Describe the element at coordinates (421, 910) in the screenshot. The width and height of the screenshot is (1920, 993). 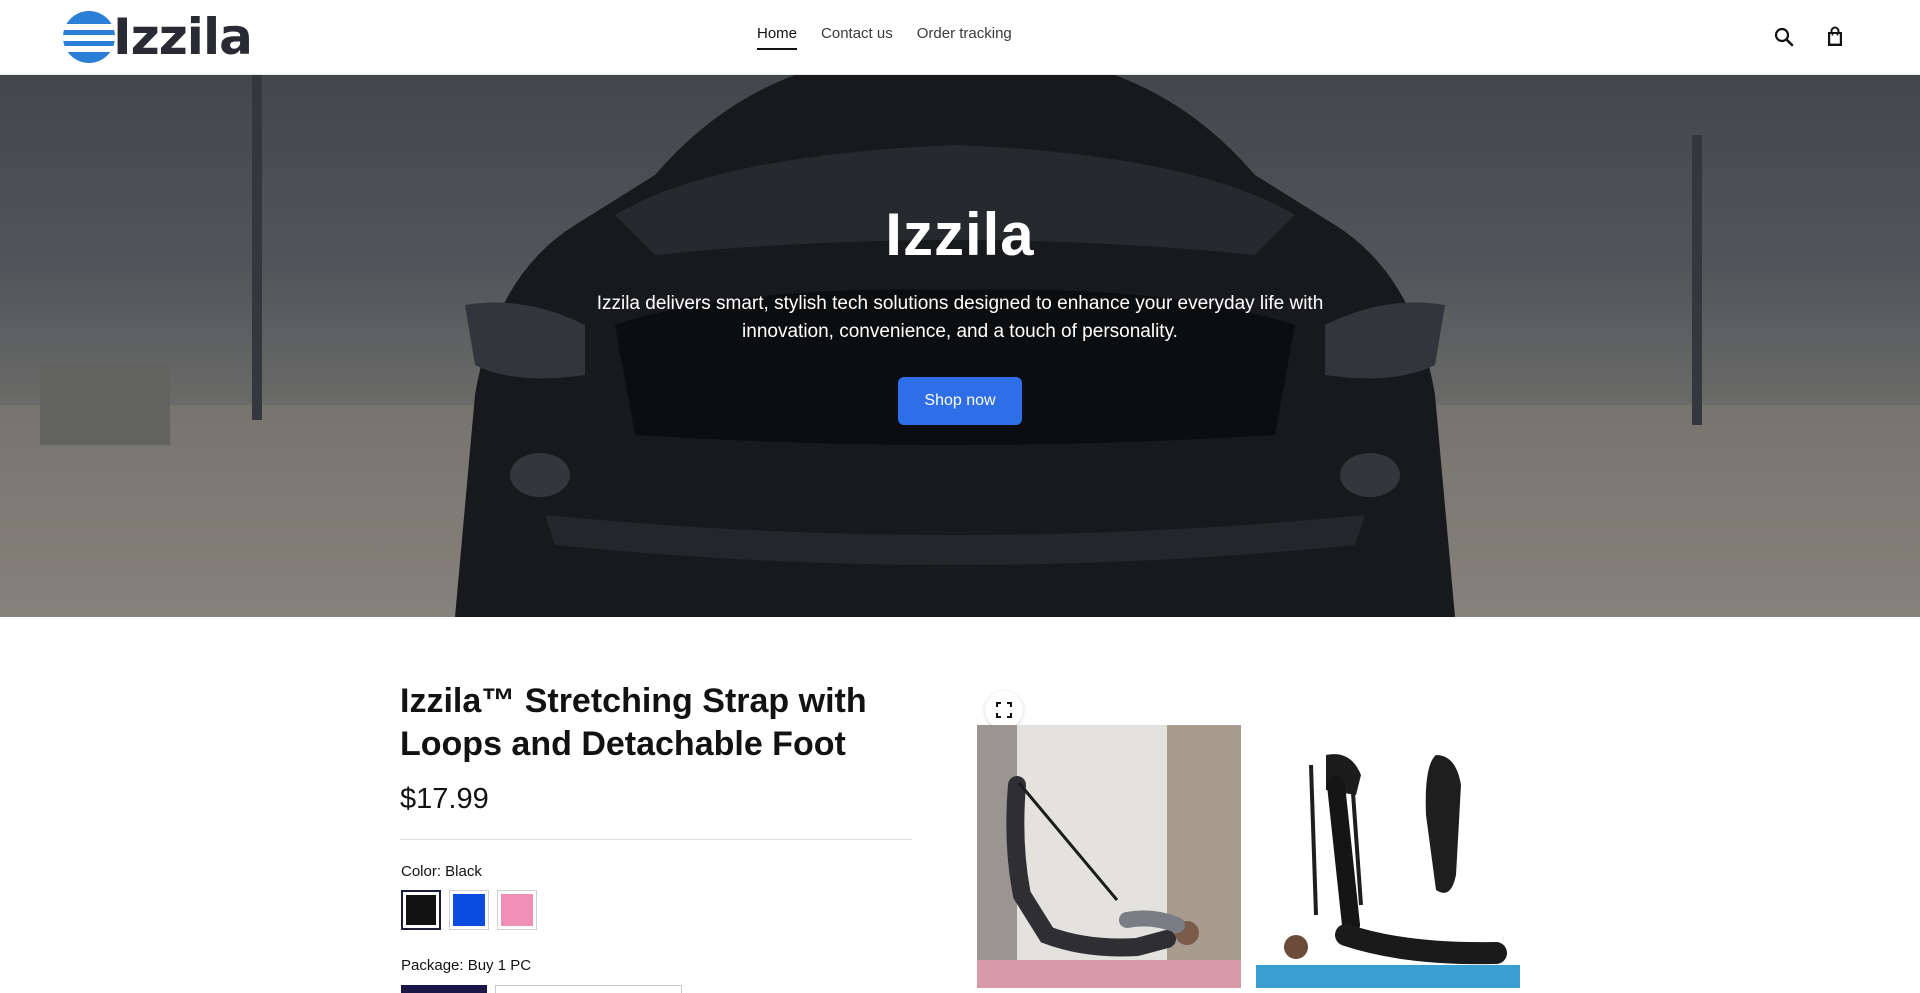
I see `color-swatch-black` at that location.